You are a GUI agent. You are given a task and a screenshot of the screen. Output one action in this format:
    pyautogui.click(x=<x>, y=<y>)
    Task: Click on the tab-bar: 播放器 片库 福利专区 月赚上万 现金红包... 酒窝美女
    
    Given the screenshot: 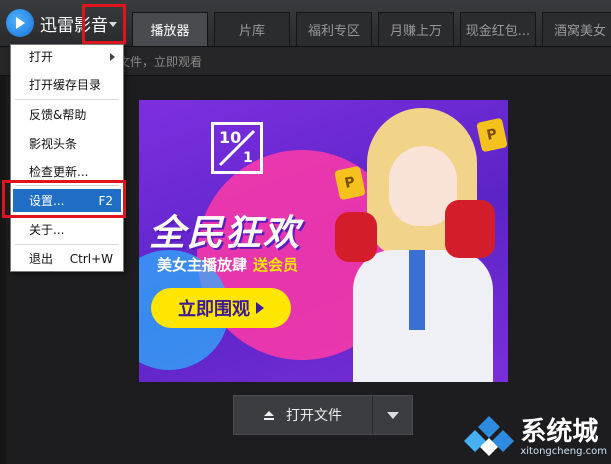 What is the action you would take?
    pyautogui.click(x=371, y=29)
    